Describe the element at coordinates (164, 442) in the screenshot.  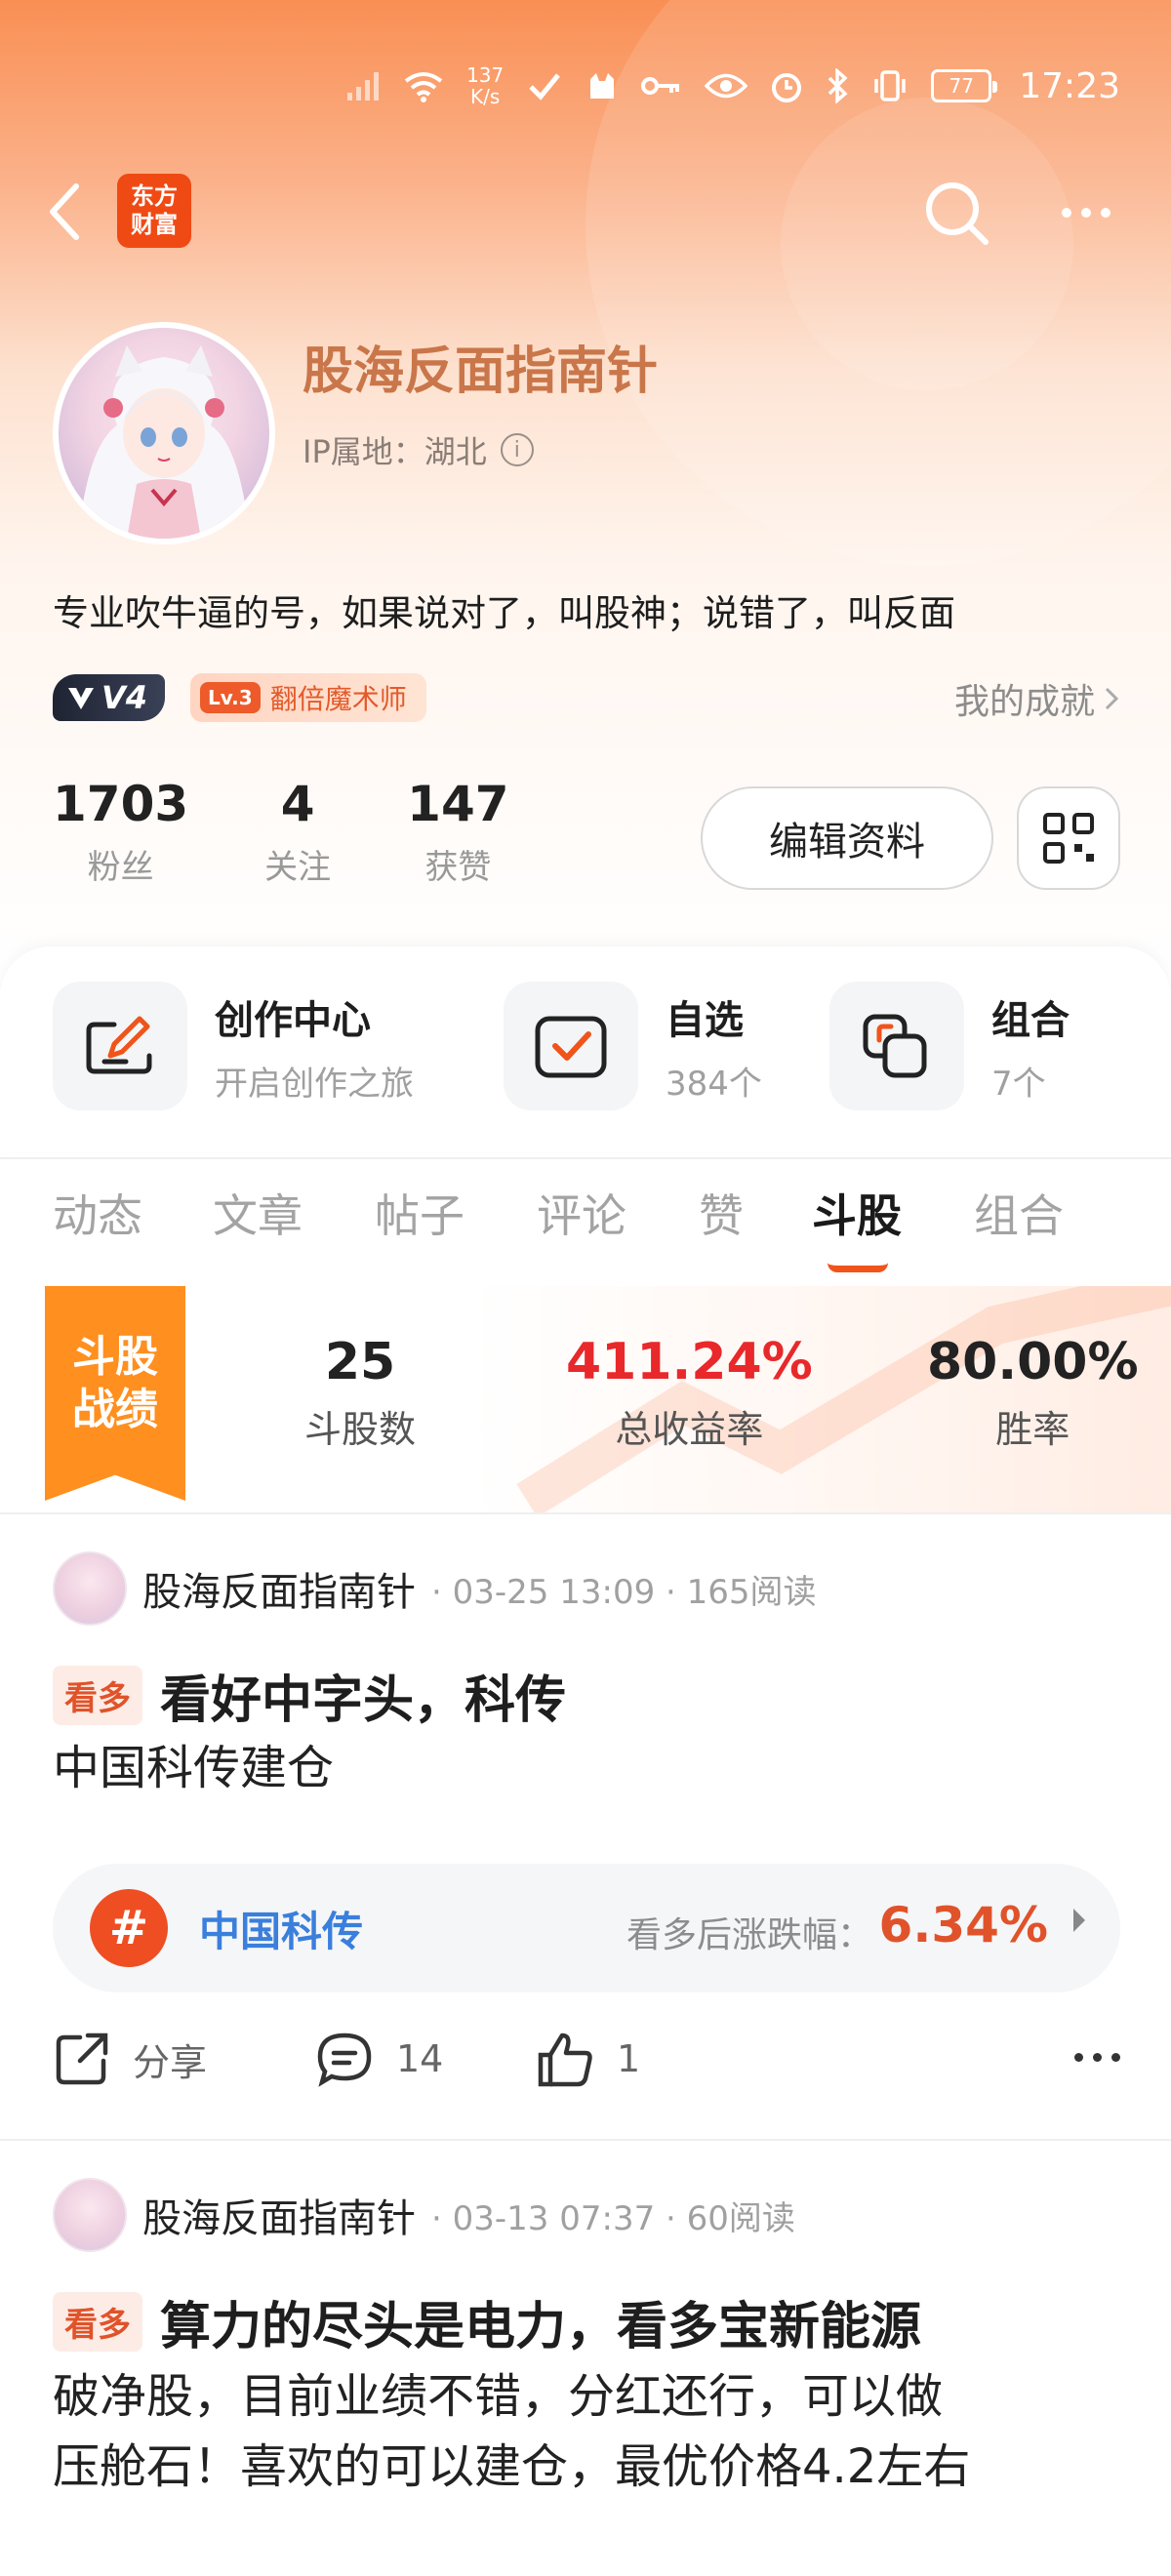
I see `anime-girl-avatar-image` at that location.